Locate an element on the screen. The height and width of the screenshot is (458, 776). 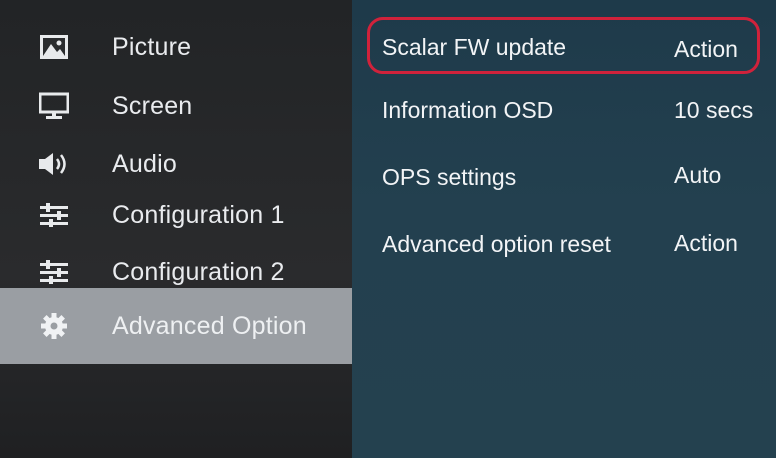
sidebar-item-advanced-option: Advanced Option is located at coordinates (176, 326).